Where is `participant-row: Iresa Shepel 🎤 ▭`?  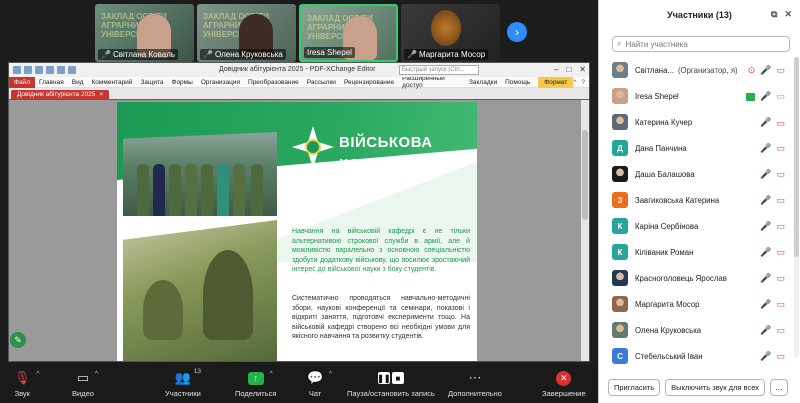
participant-row: Iresa Shepel 🎤 ▭ is located at coordinates (696, 96).